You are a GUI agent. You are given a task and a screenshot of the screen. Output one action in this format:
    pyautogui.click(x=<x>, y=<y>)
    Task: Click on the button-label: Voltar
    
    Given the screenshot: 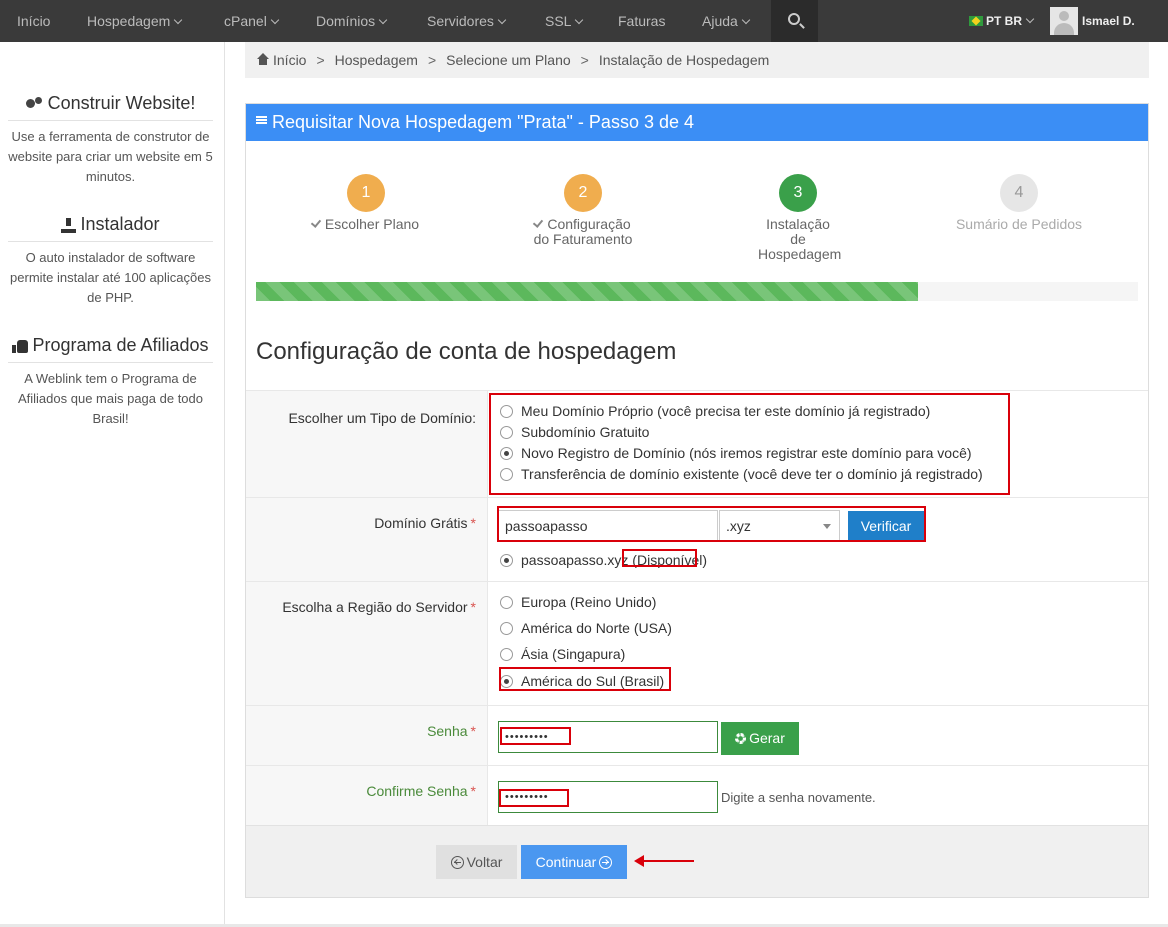 What is the action you would take?
    pyautogui.click(x=484, y=862)
    